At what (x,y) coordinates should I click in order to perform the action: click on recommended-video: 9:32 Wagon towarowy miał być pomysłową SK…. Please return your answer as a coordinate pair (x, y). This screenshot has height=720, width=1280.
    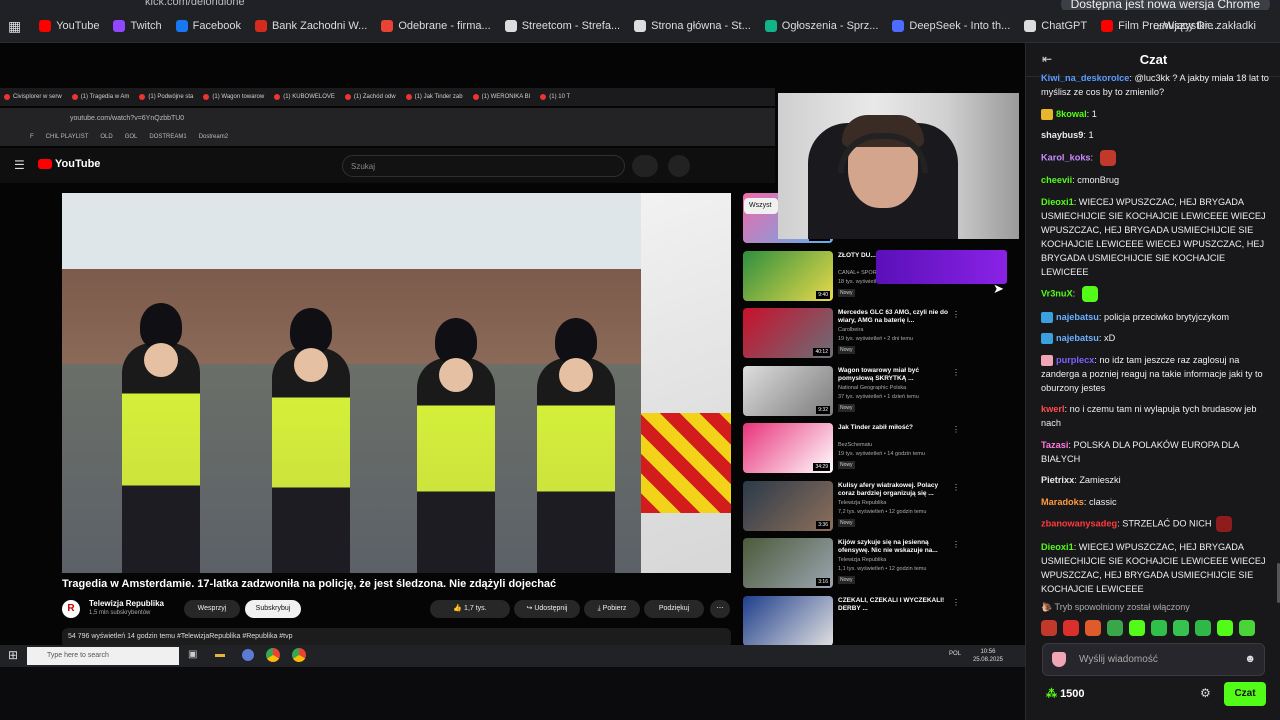
    Looking at the image, I should click on (853, 394).